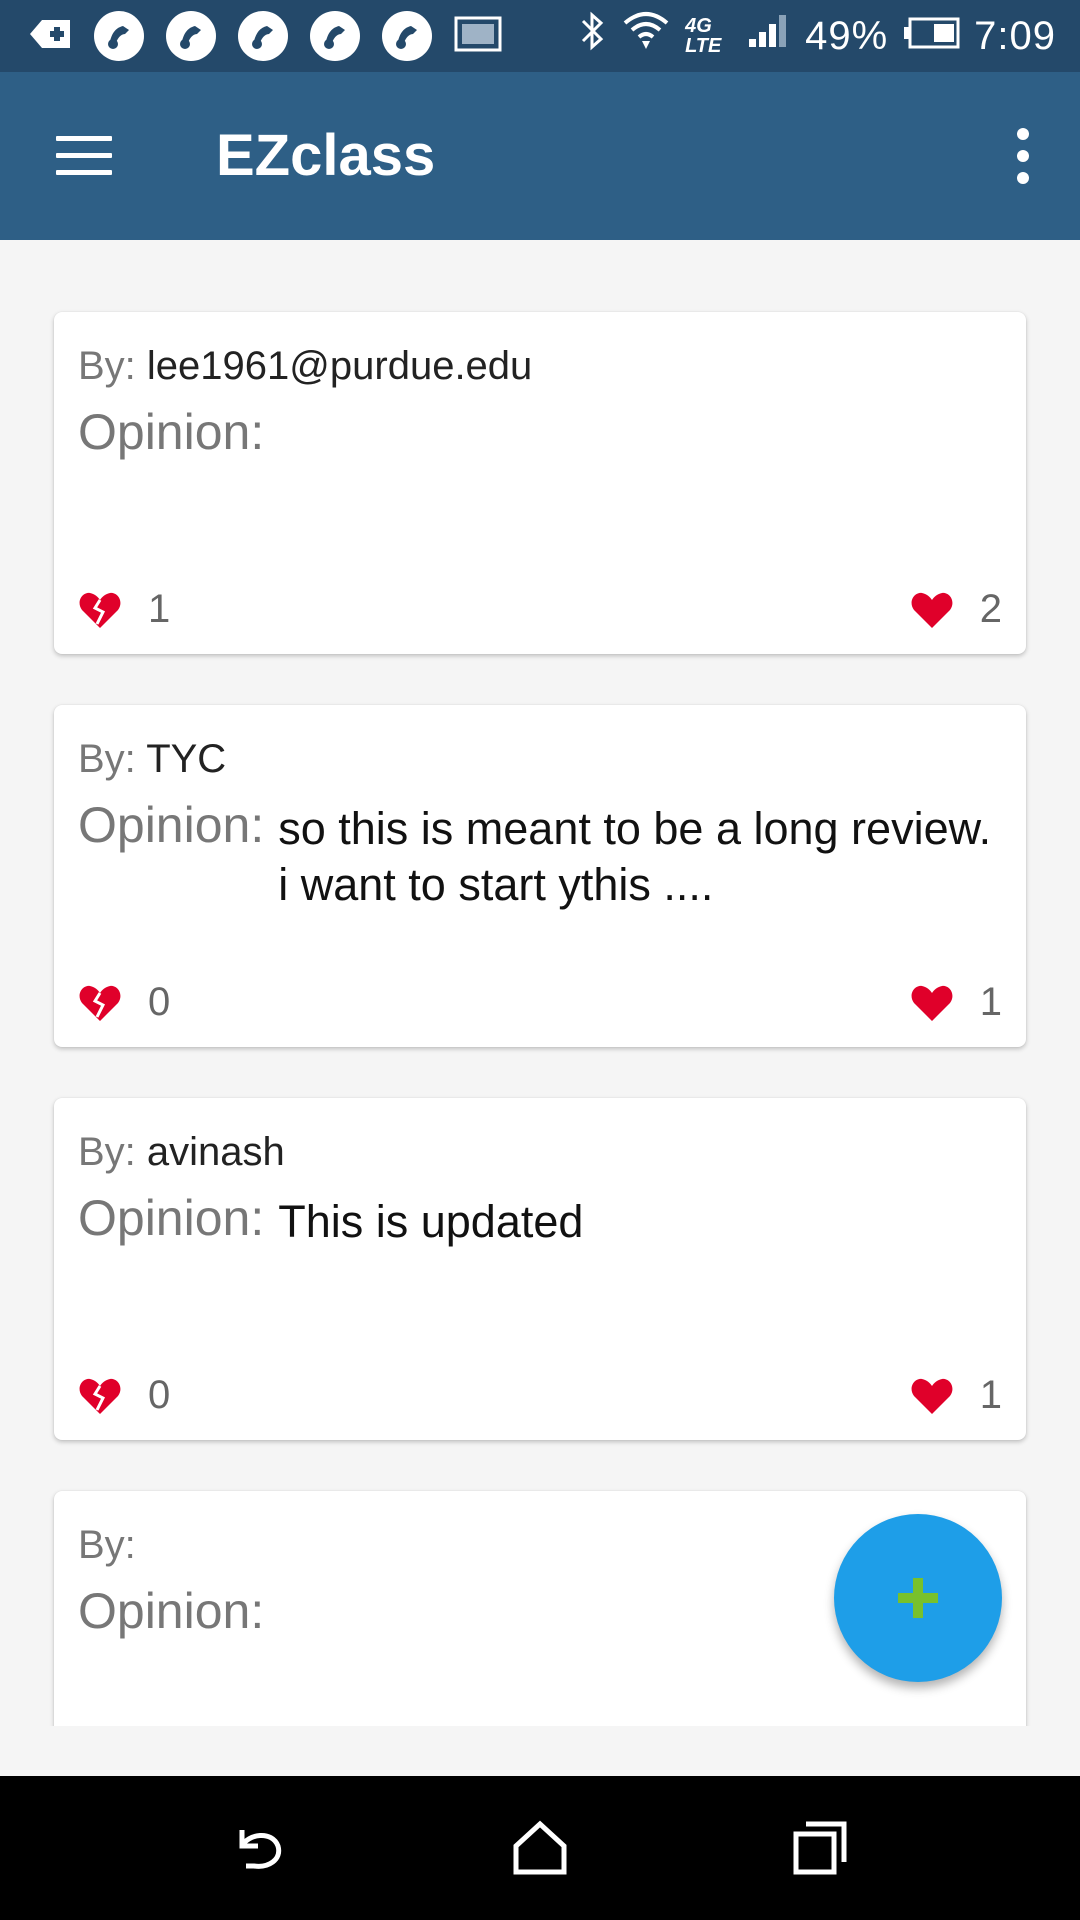 The image size is (1080, 1920). Describe the element at coordinates (326, 155) in the screenshot. I see `app-title: EZclass` at that location.